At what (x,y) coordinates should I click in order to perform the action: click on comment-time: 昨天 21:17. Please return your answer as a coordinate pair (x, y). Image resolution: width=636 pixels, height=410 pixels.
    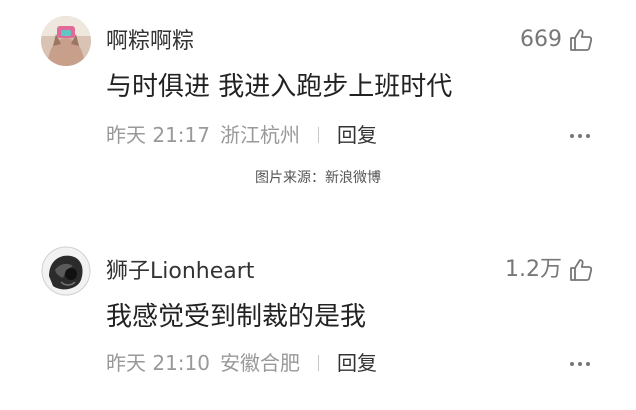
    Looking at the image, I should click on (158, 135).